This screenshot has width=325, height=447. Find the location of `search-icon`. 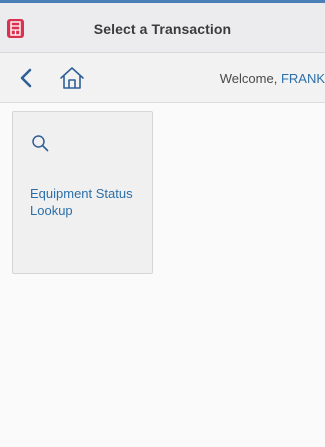

search-icon is located at coordinates (40, 143).